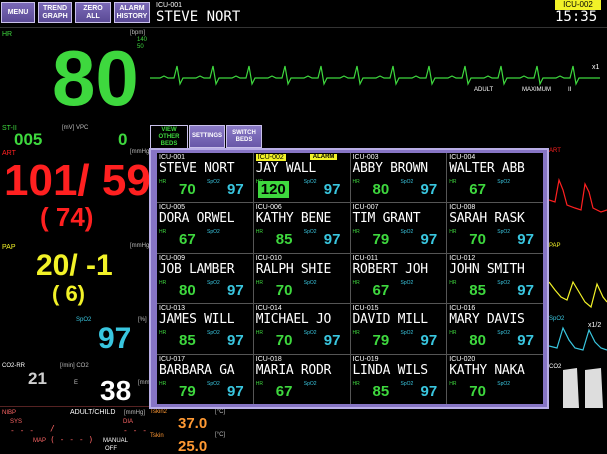  Describe the element at coordinates (205, 278) in the screenshot. I see `bed-tile: ICU-009 JOB LAMBER HR SpO2 80 97` at that location.